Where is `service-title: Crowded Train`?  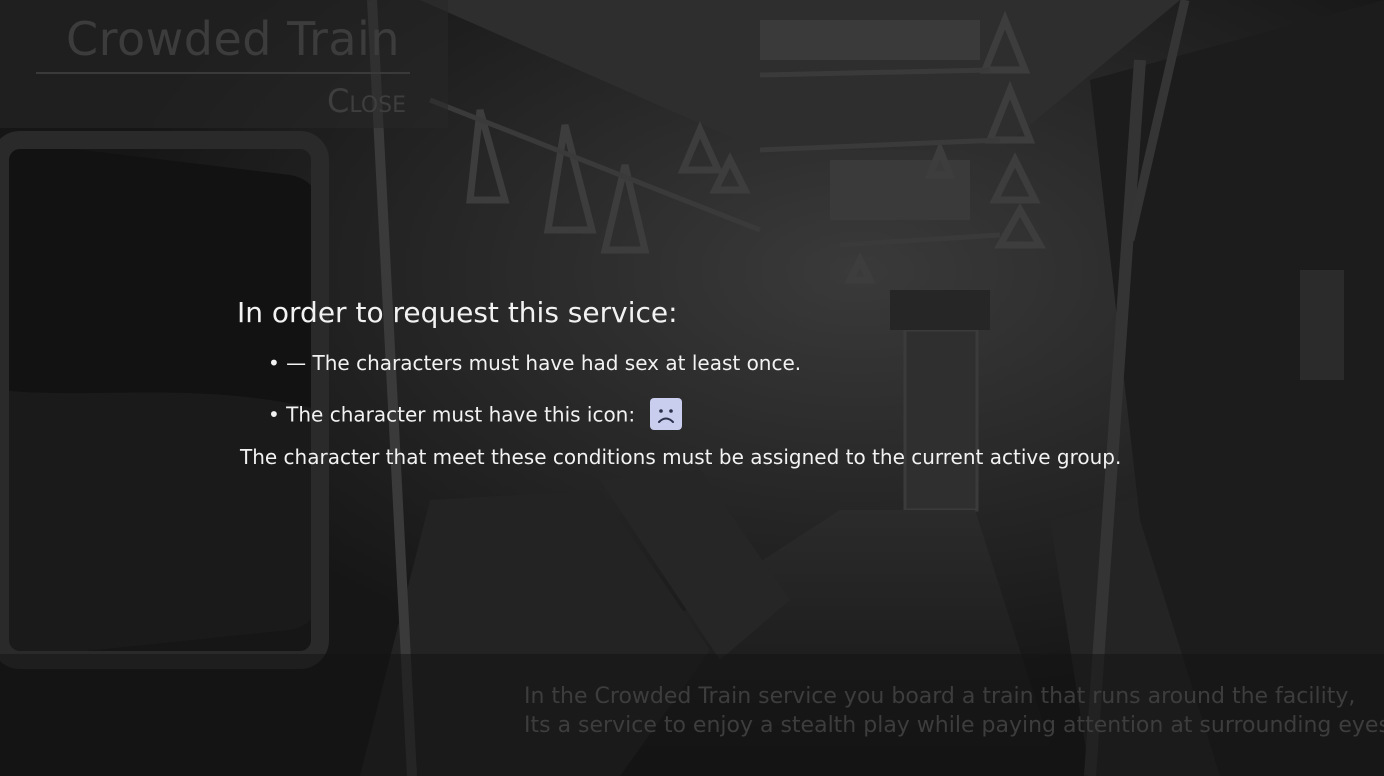 service-title: Crowded Train is located at coordinates (233, 39).